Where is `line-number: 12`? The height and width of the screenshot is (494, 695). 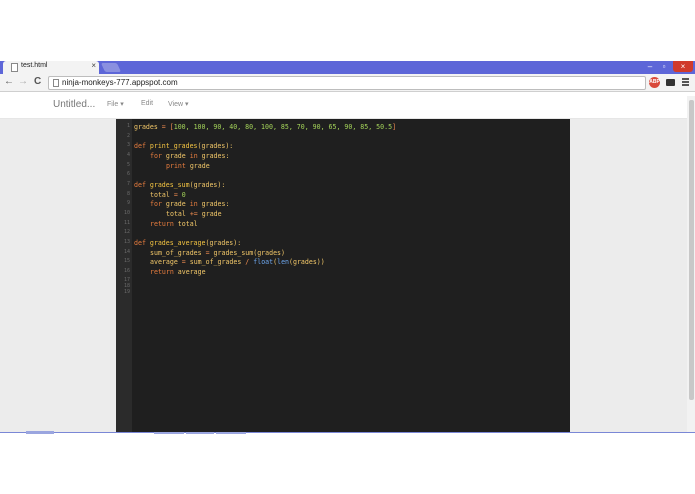
line-number: 12 is located at coordinates (126, 232).